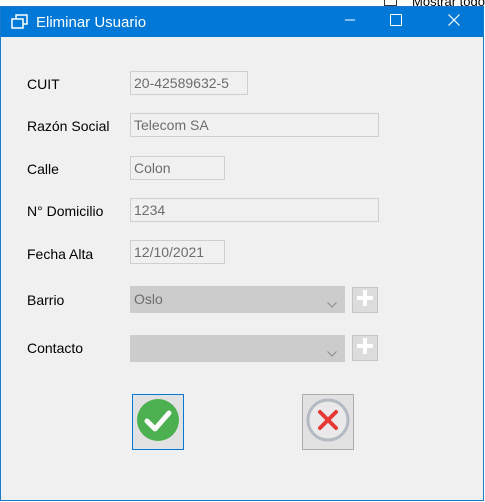  Describe the element at coordinates (177, 252) in the screenshot. I see `fecha-alta-field: 12/10/2021` at that location.